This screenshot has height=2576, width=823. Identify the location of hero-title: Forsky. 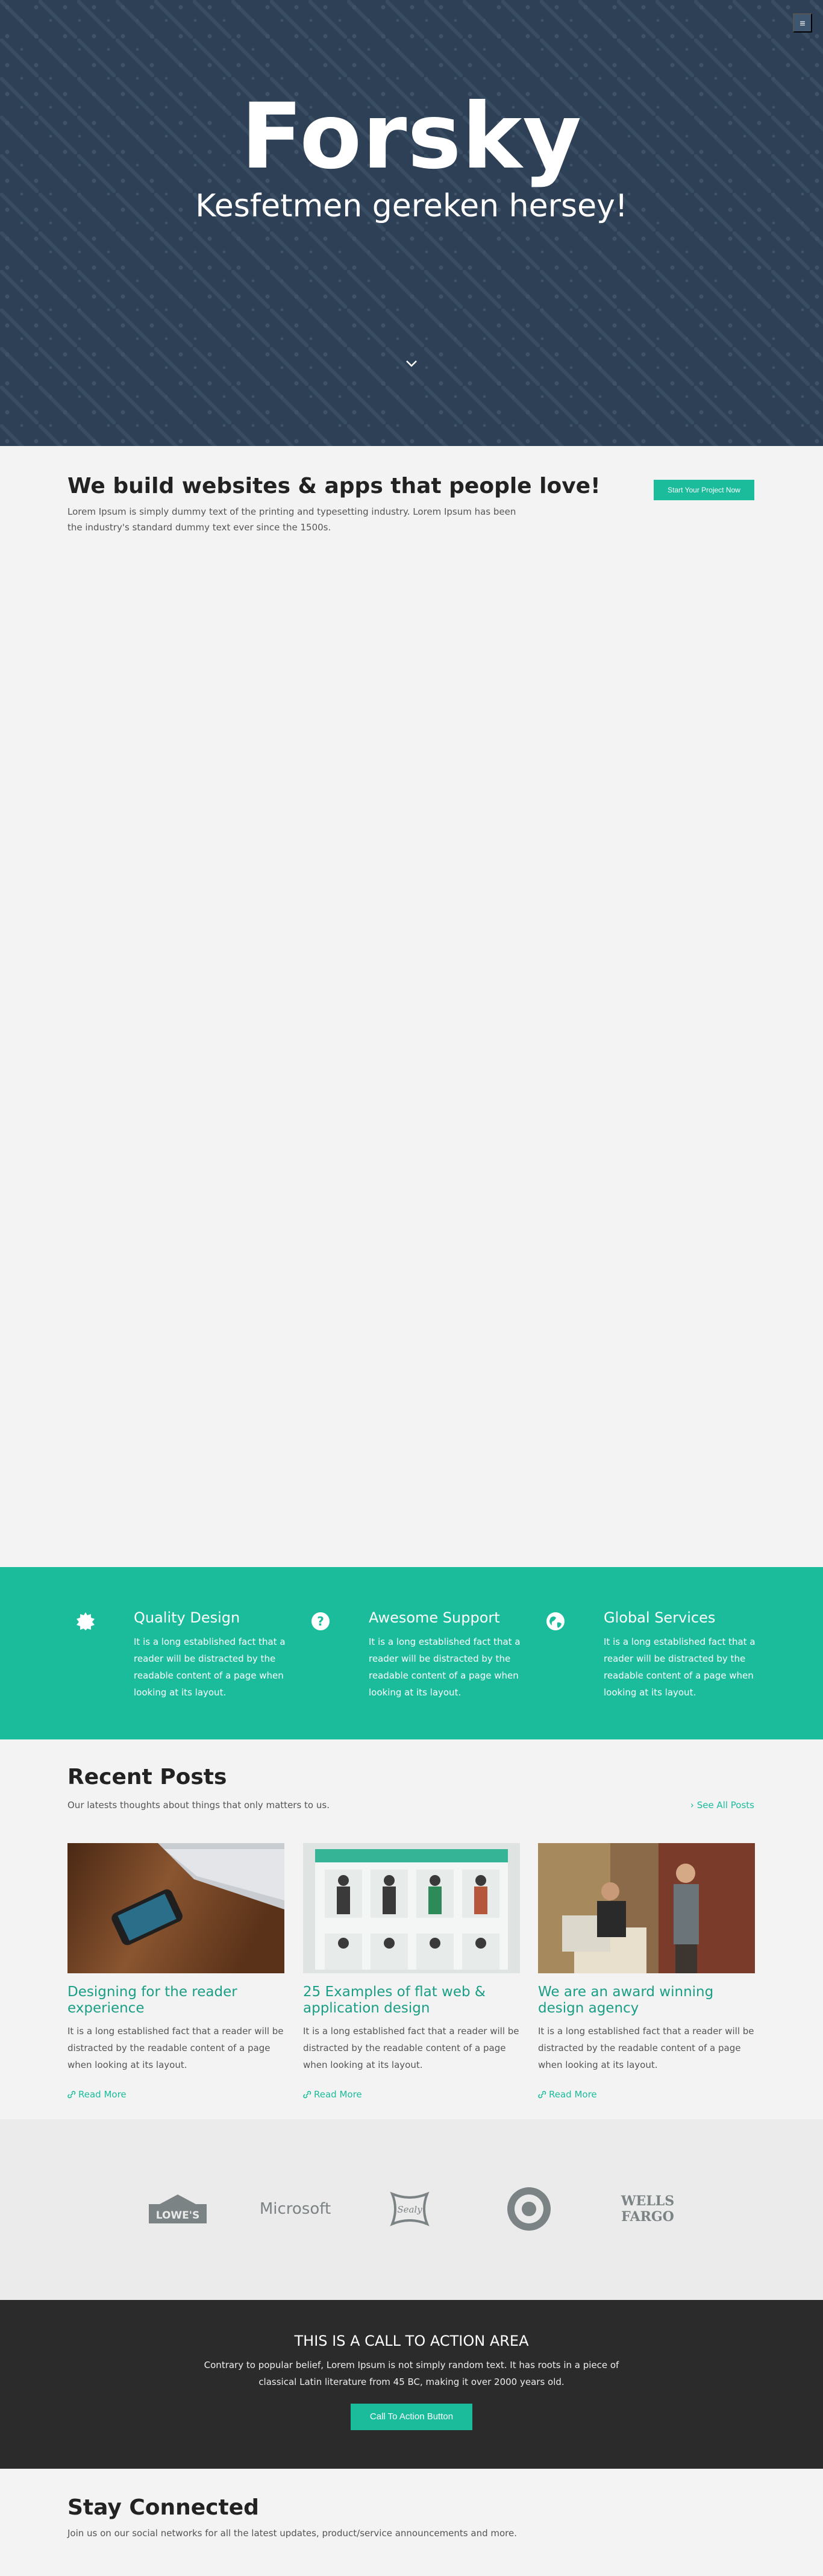
(411, 136).